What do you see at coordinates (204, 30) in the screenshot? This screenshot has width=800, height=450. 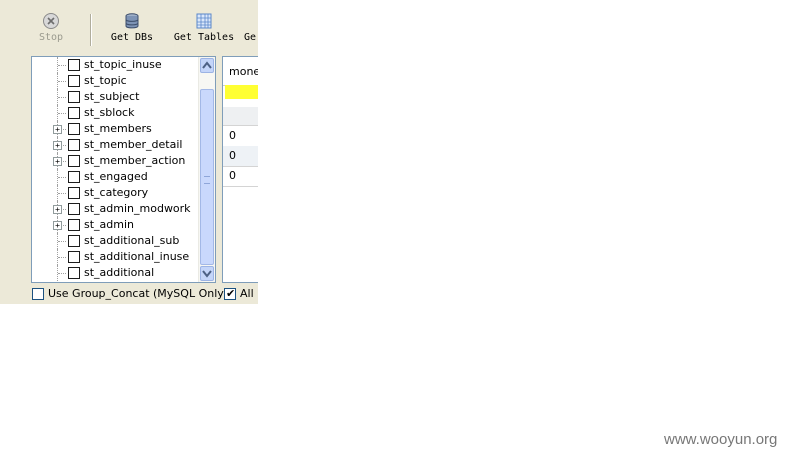 I see `get-tables-button: Get Tables` at bounding box center [204, 30].